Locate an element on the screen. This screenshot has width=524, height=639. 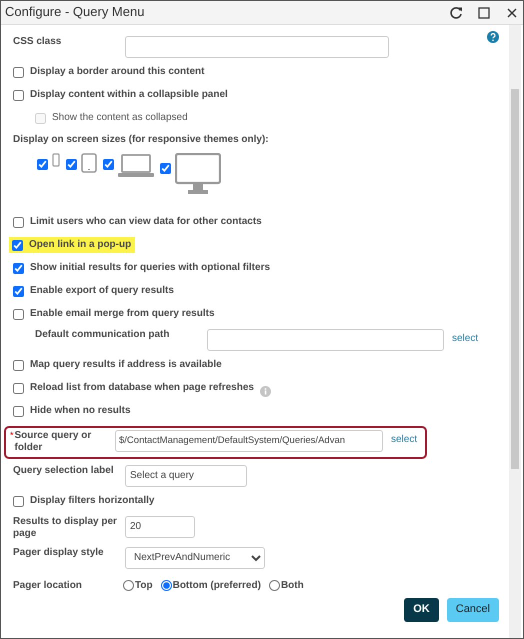
section-label: Display on screen sizes (for responsive themes only): is located at coordinates (141, 140).